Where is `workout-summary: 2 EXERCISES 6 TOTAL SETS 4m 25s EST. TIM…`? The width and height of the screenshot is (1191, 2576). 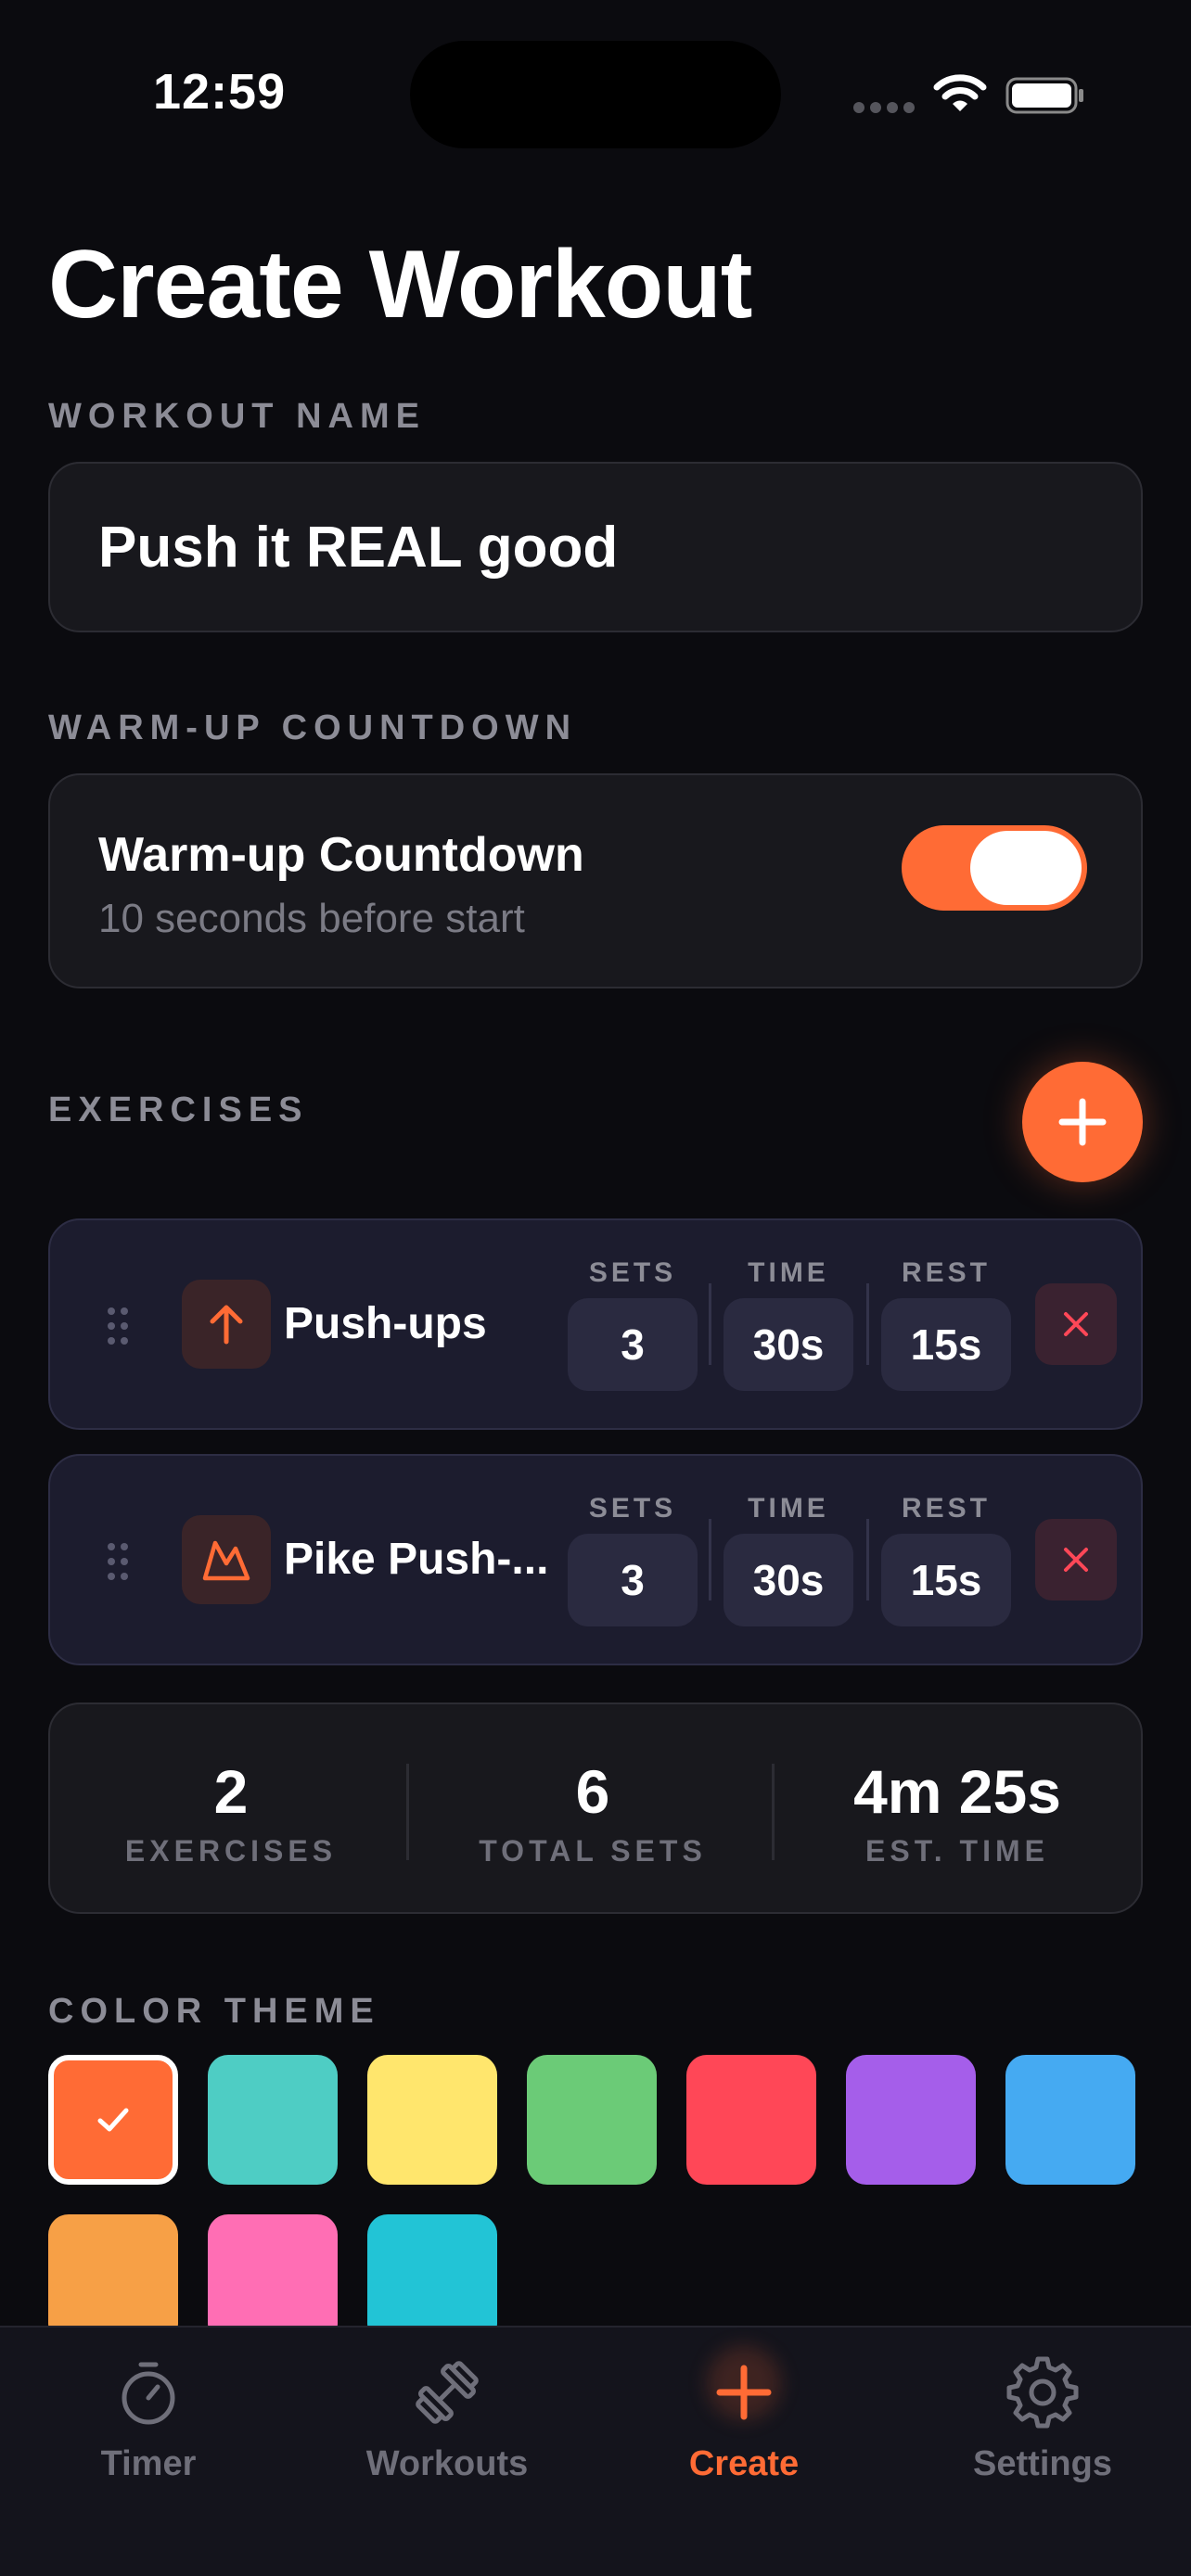 workout-summary: 2 EXERCISES 6 TOTAL SETS 4m 25s EST. TIM… is located at coordinates (595, 1808).